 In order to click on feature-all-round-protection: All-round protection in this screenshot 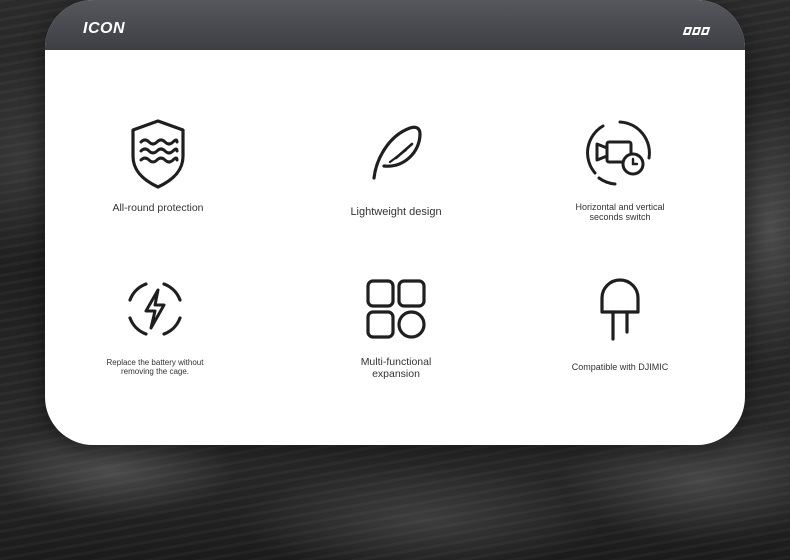, I will do `click(158, 166)`.